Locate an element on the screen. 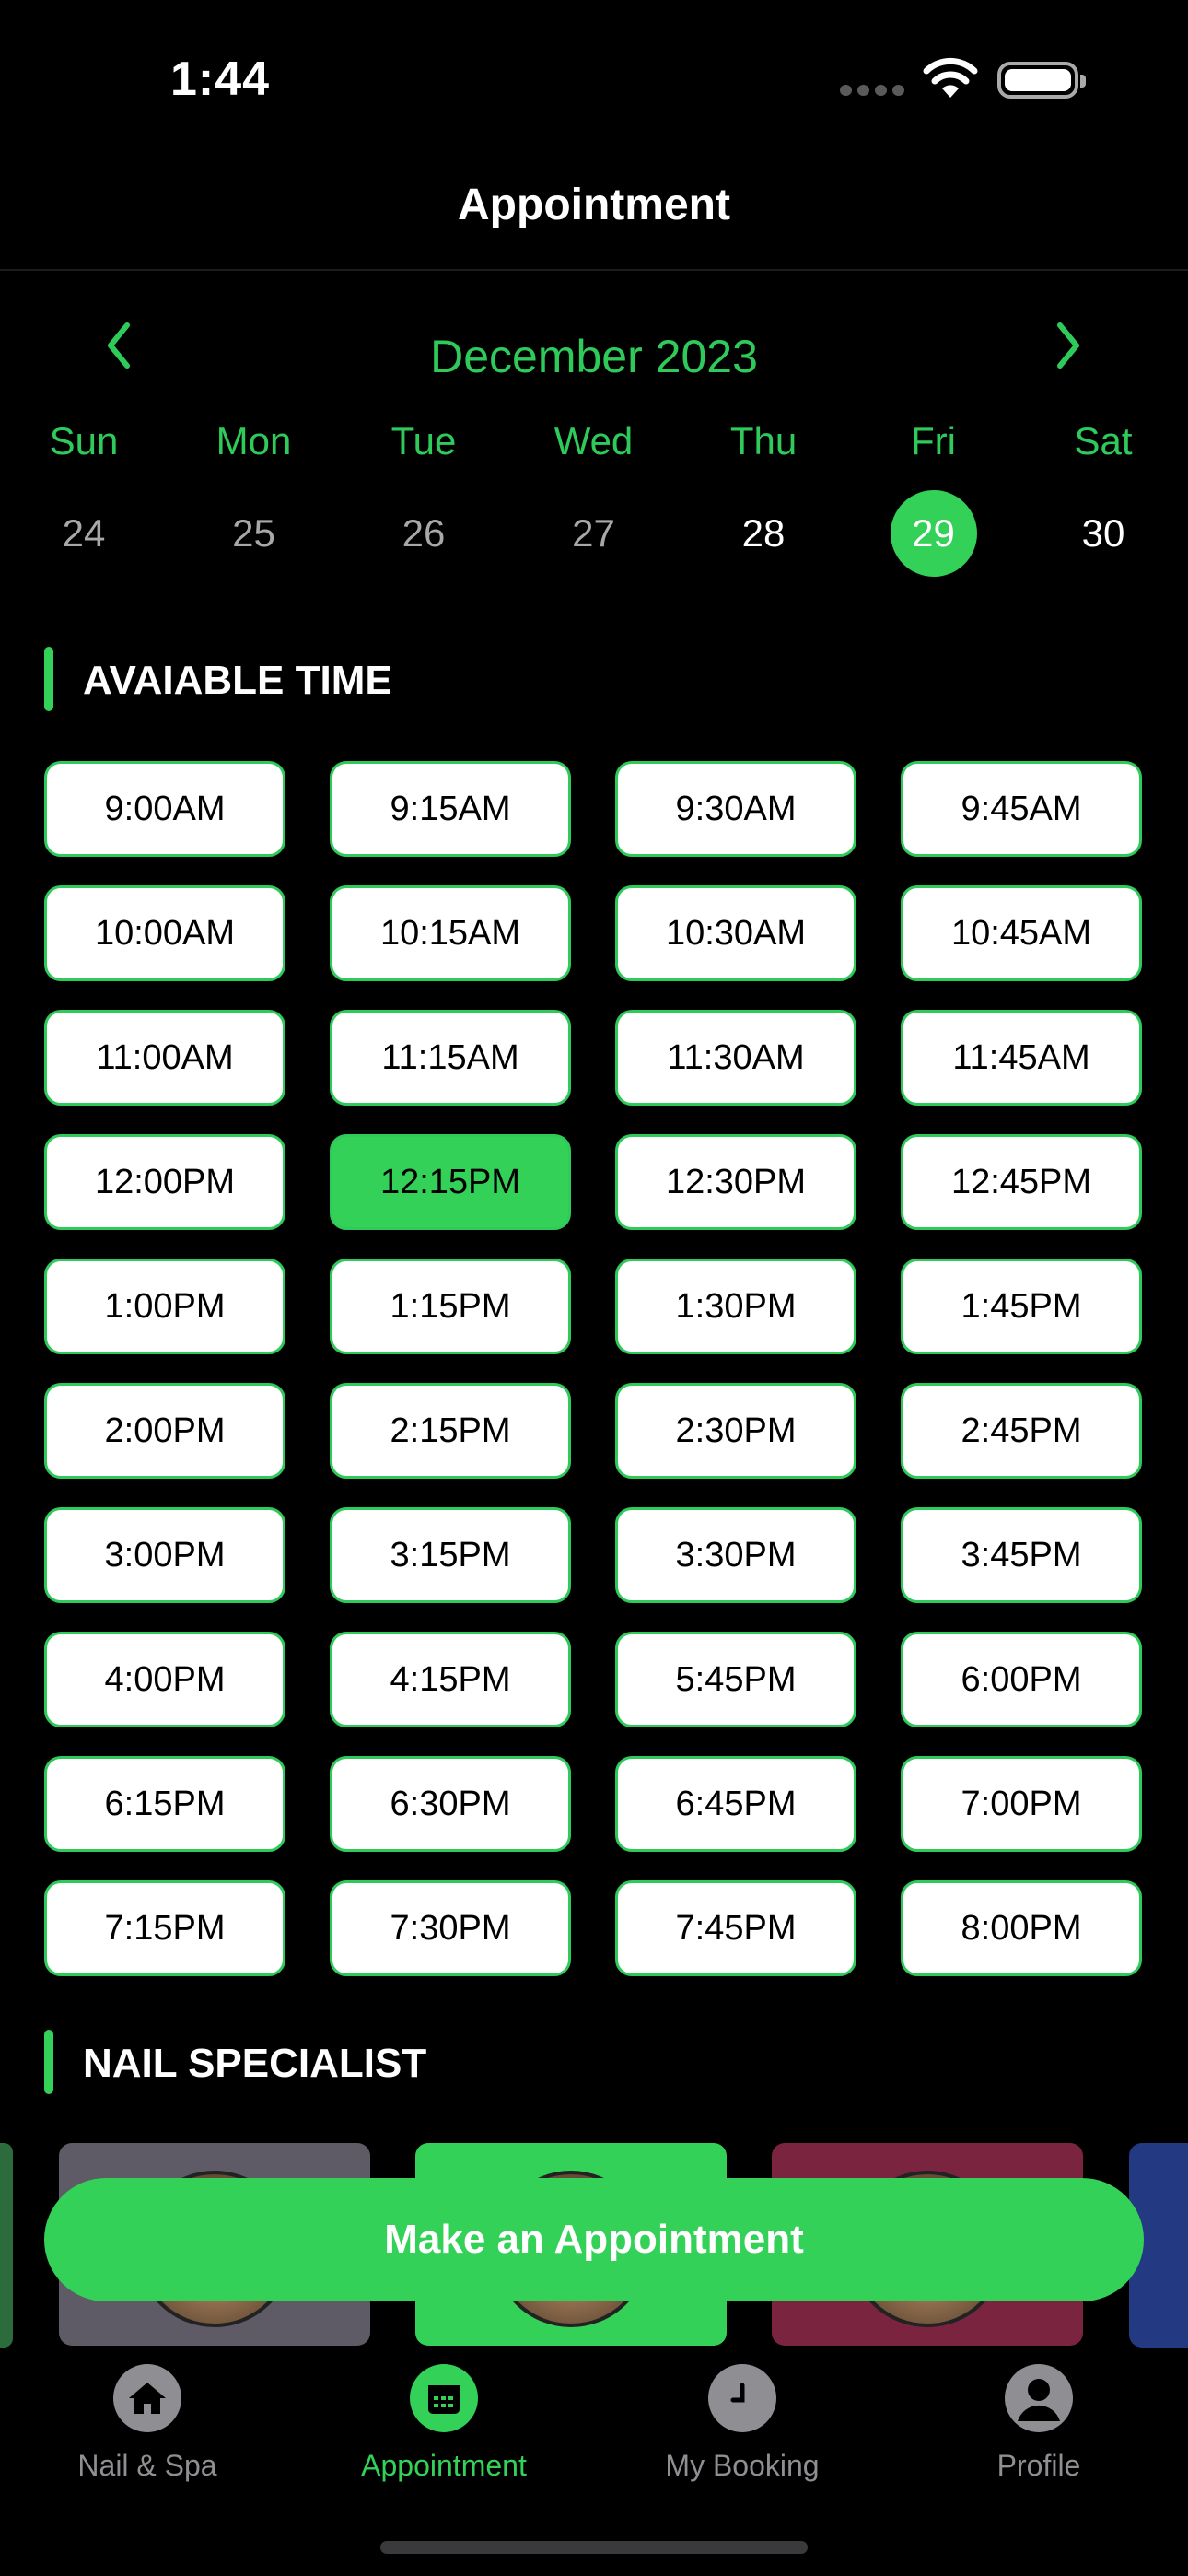  time-slot: 2:15PM is located at coordinates (451, 1431).